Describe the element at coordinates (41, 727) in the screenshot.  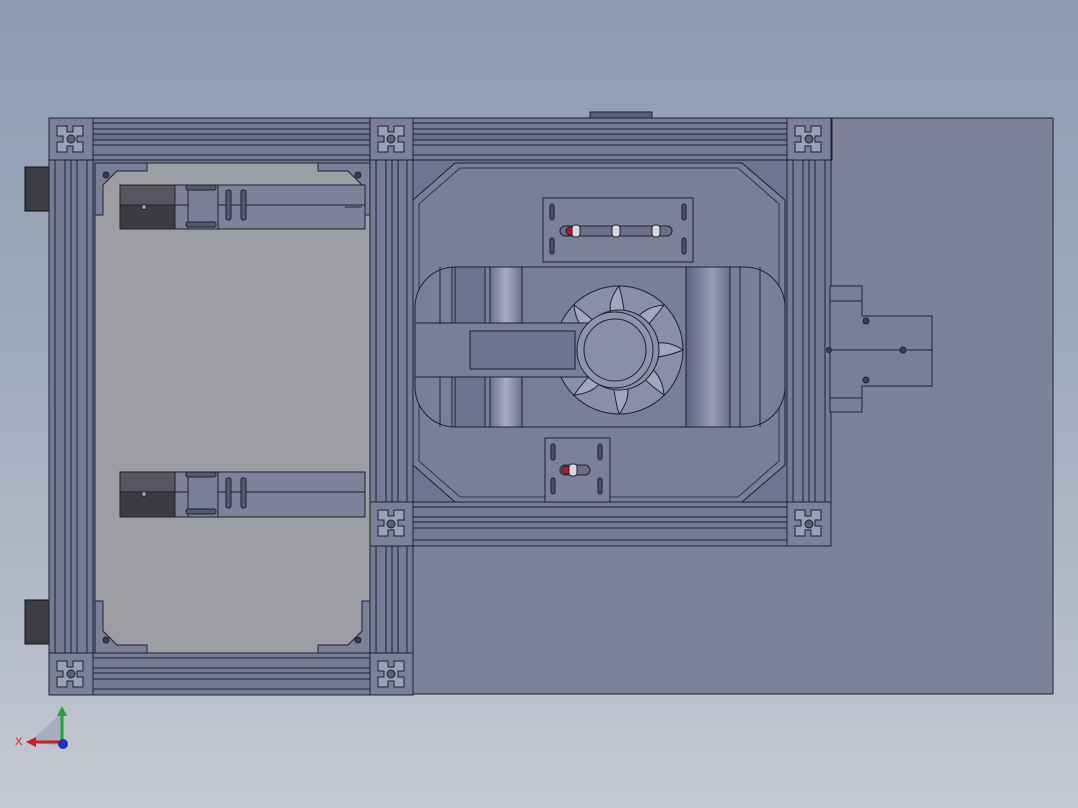
I see `axis-triad: X` at that location.